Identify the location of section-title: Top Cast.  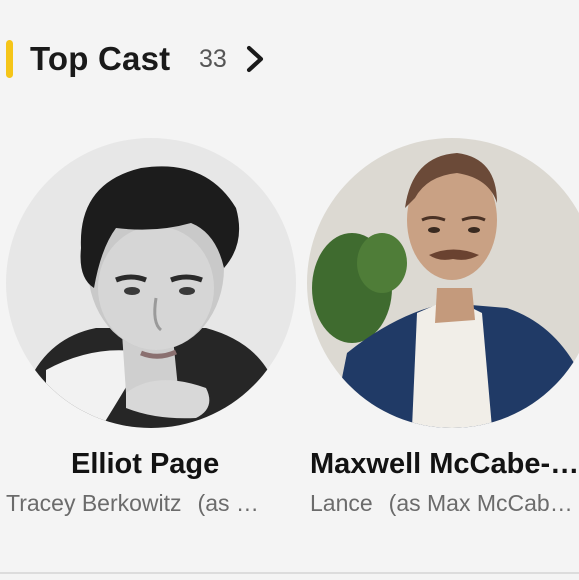
(100, 58).